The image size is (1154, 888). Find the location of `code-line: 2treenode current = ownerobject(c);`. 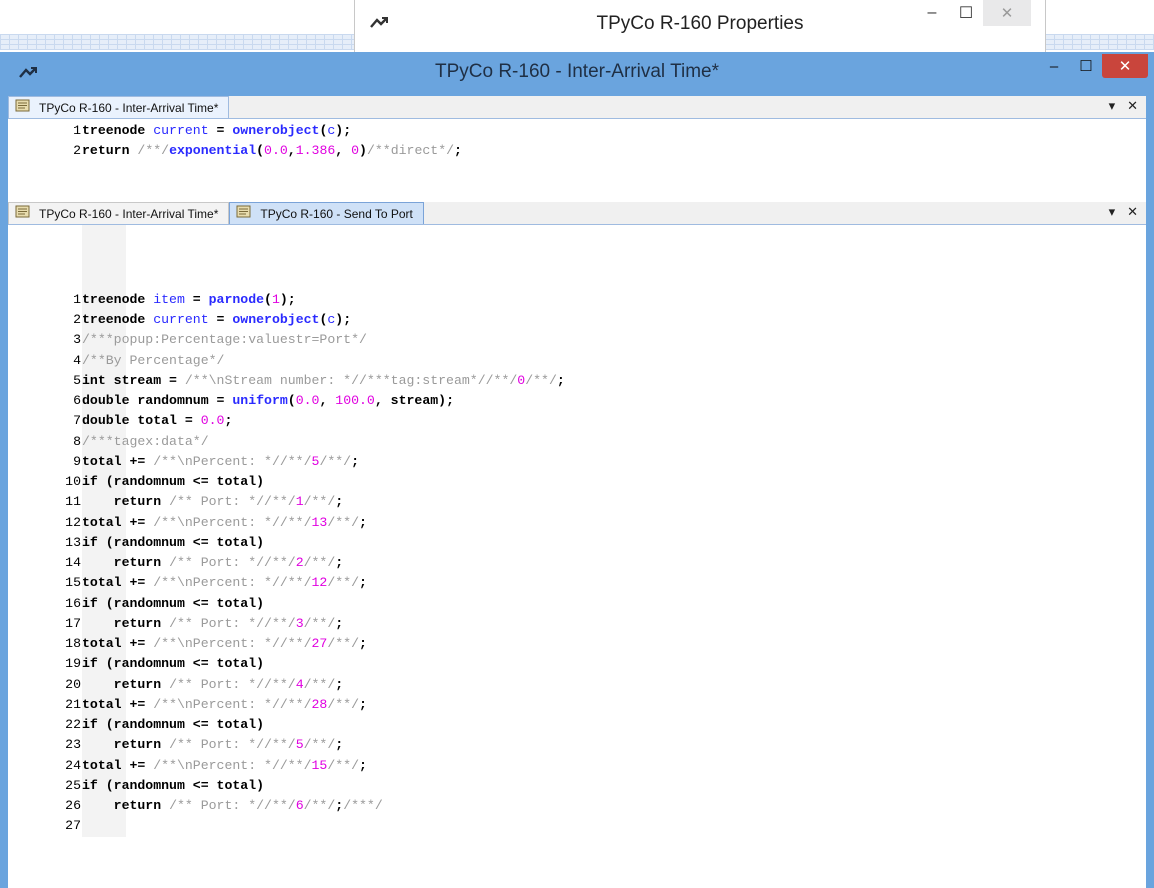

code-line: 2treenode current = ownerobject(c); is located at coordinates (595, 320).